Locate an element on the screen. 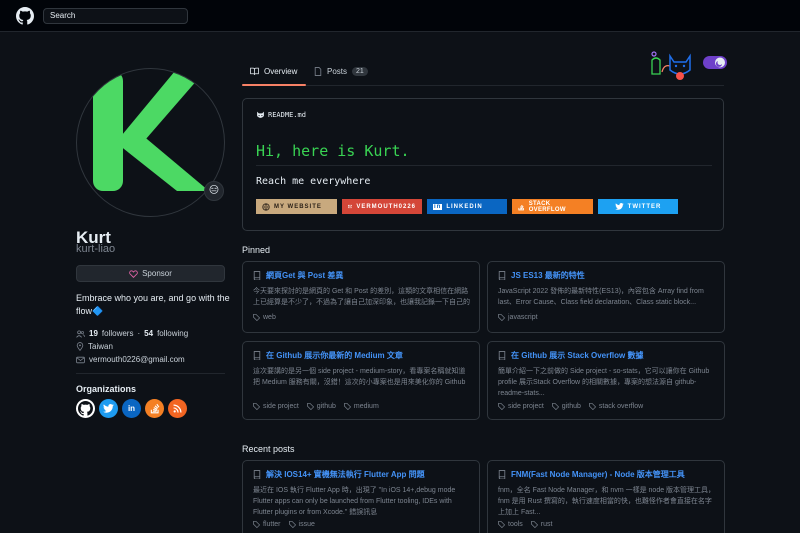 The height and width of the screenshot is (533, 800). tab-posts: Posts 21 is located at coordinates (341, 71).